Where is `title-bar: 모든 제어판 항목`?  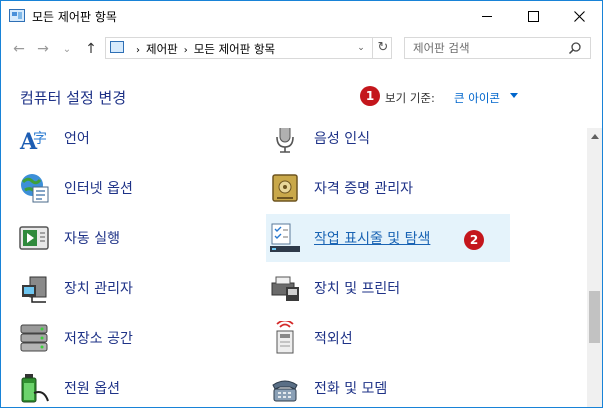
title-bar: 모든 제어판 항목 is located at coordinates (301, 16).